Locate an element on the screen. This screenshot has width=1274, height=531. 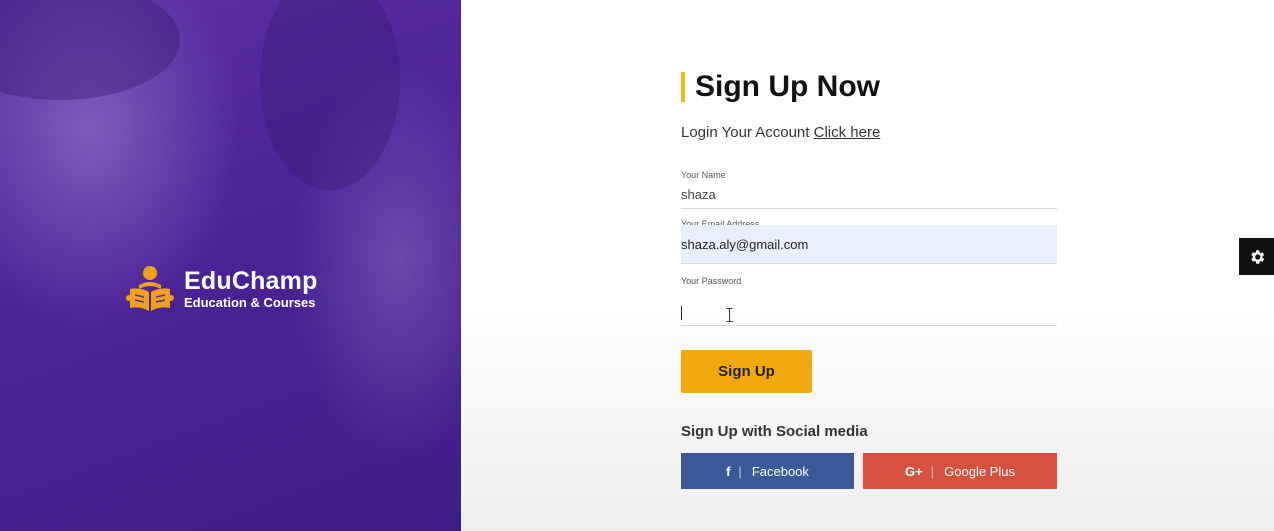
facebook-label: Facebook is located at coordinates (780, 471).